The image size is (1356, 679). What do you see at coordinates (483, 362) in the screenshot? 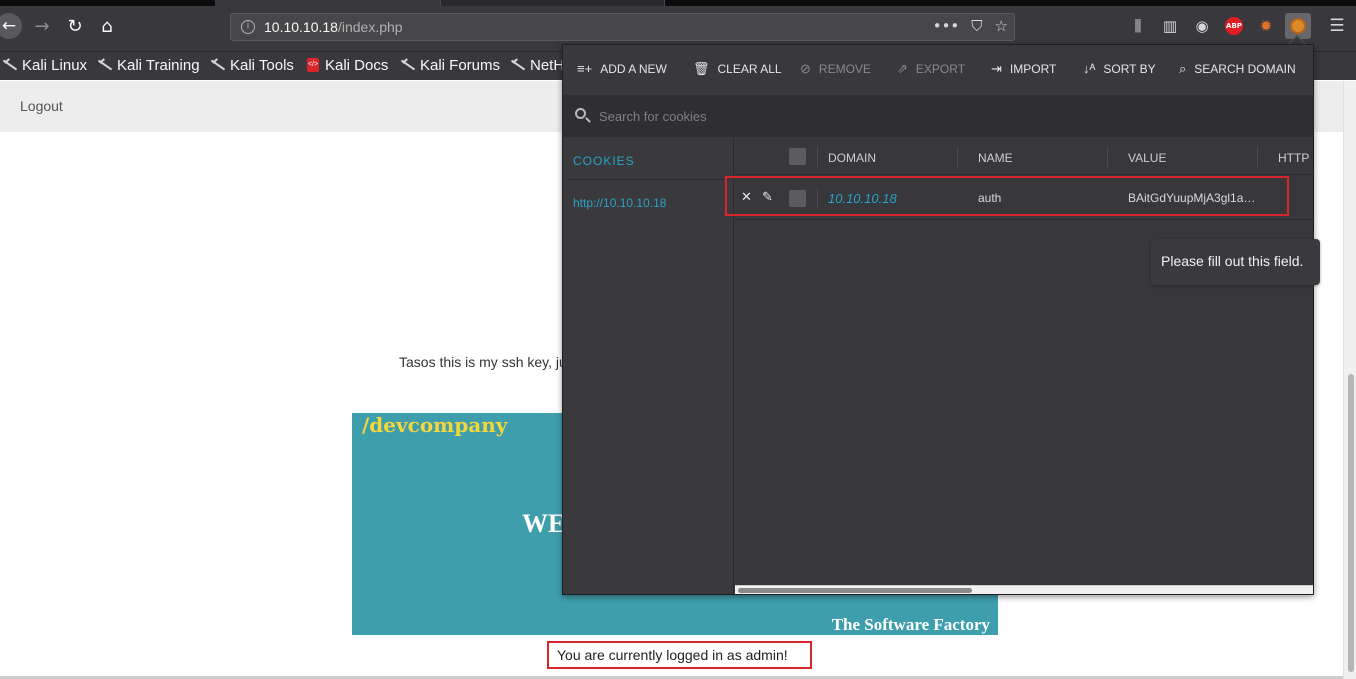
I see `ssh-key-message: Tasos this is my ssh key, ju` at bounding box center [483, 362].